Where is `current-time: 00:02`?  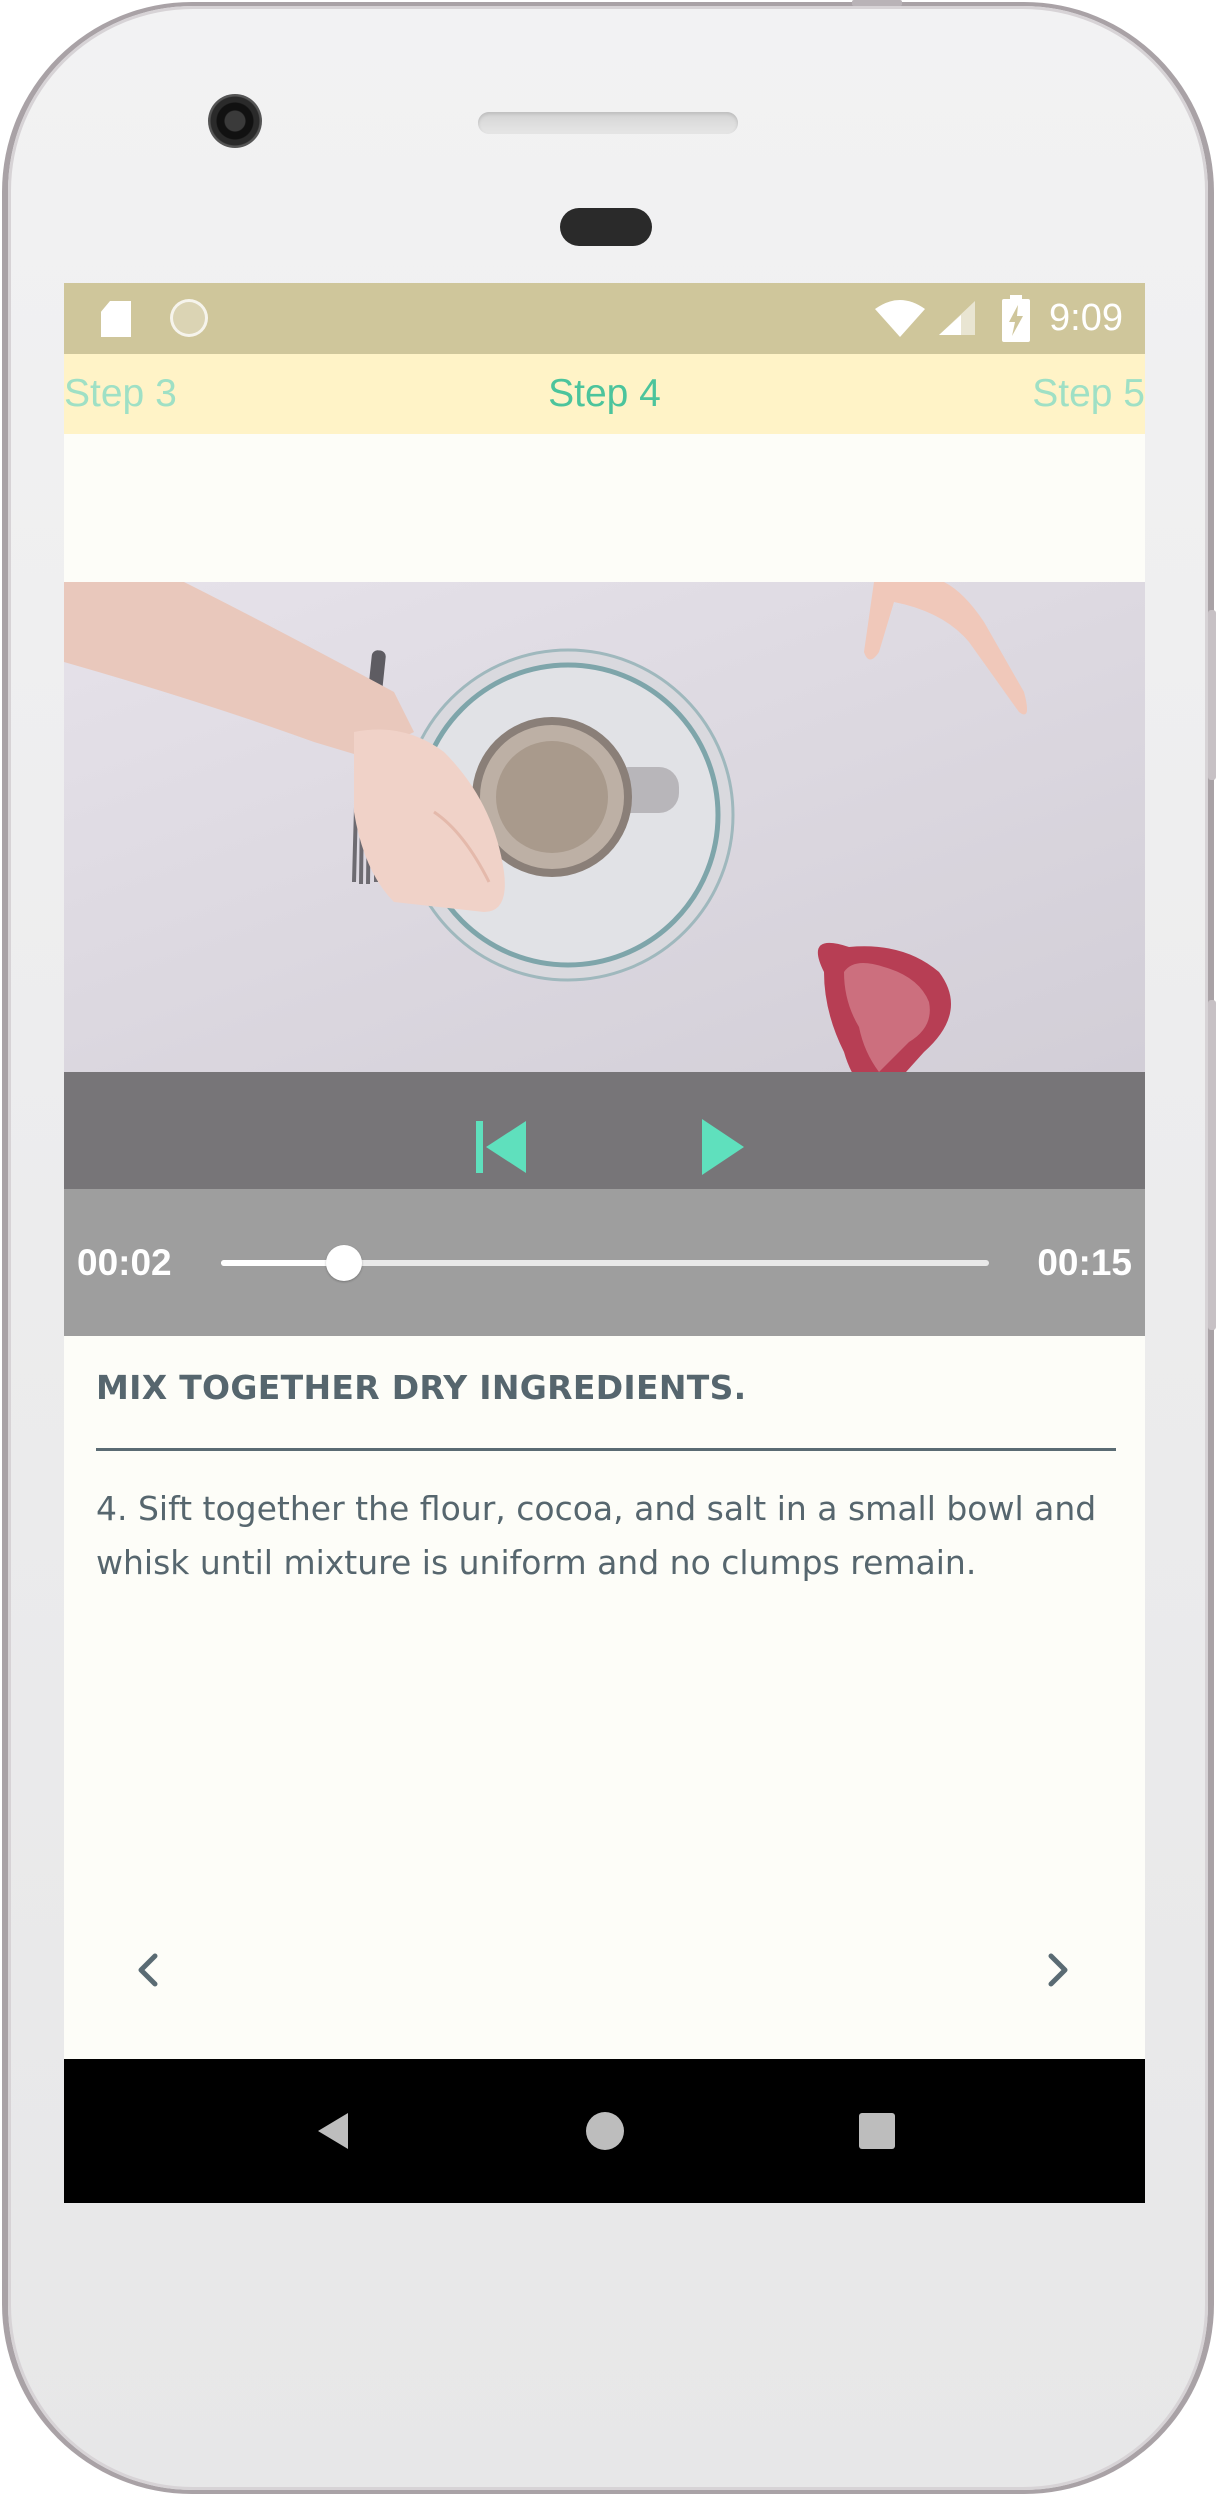 current-time: 00:02 is located at coordinates (124, 1262).